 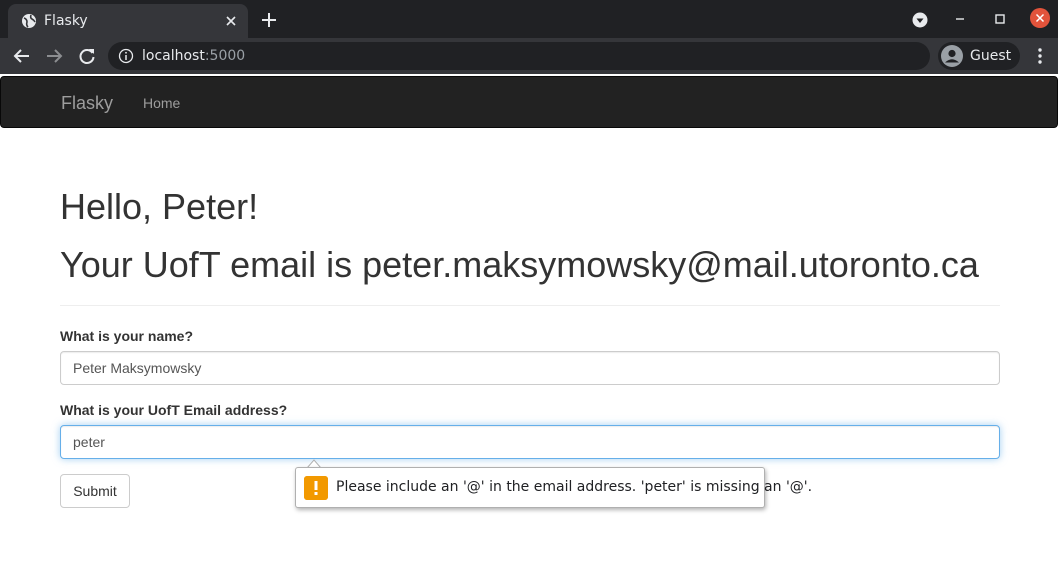 I want to click on profile-button: Guest, so click(x=979, y=56).